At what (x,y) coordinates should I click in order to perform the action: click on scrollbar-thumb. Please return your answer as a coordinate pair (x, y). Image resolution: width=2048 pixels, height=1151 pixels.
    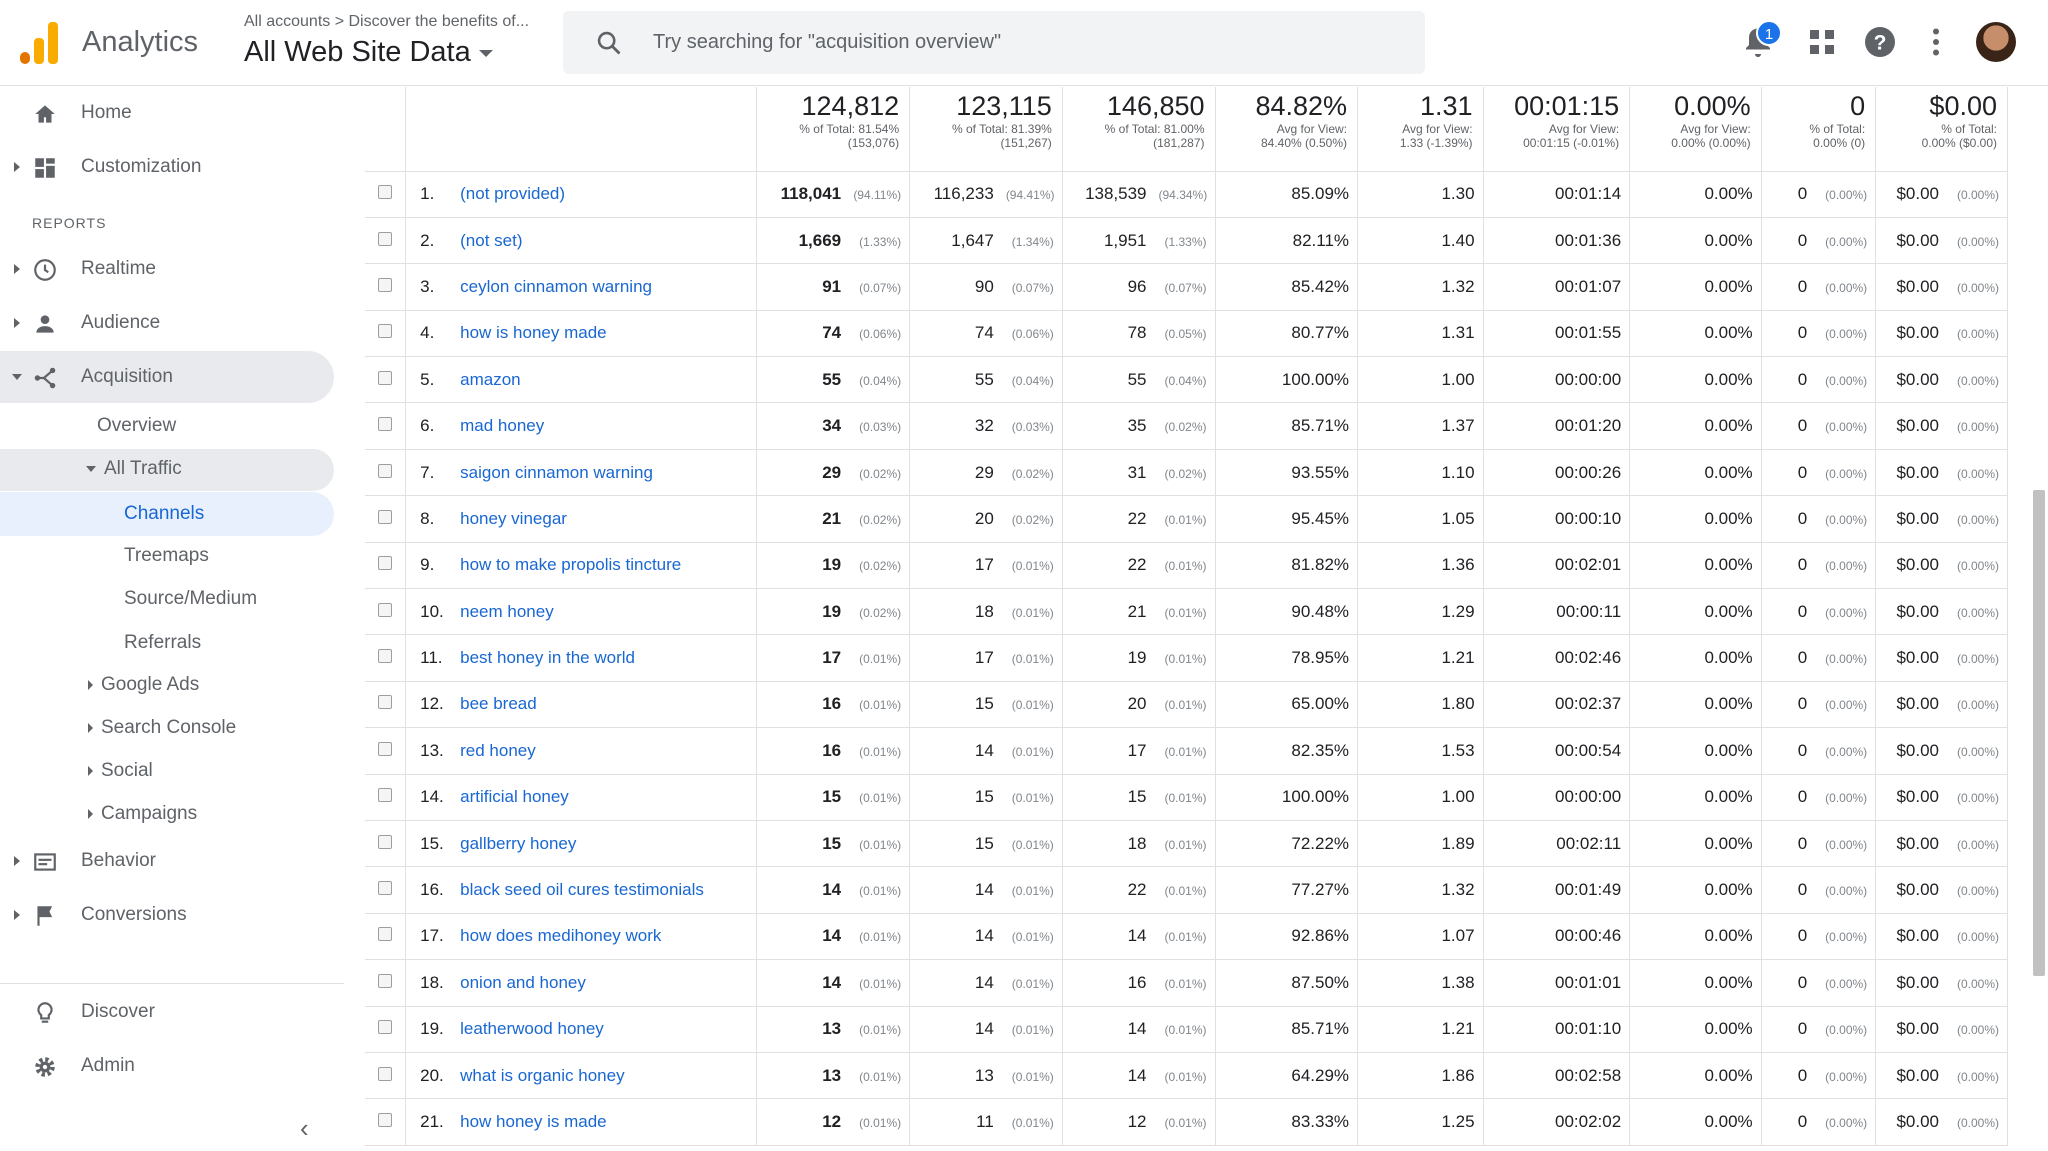
    Looking at the image, I should click on (2039, 733).